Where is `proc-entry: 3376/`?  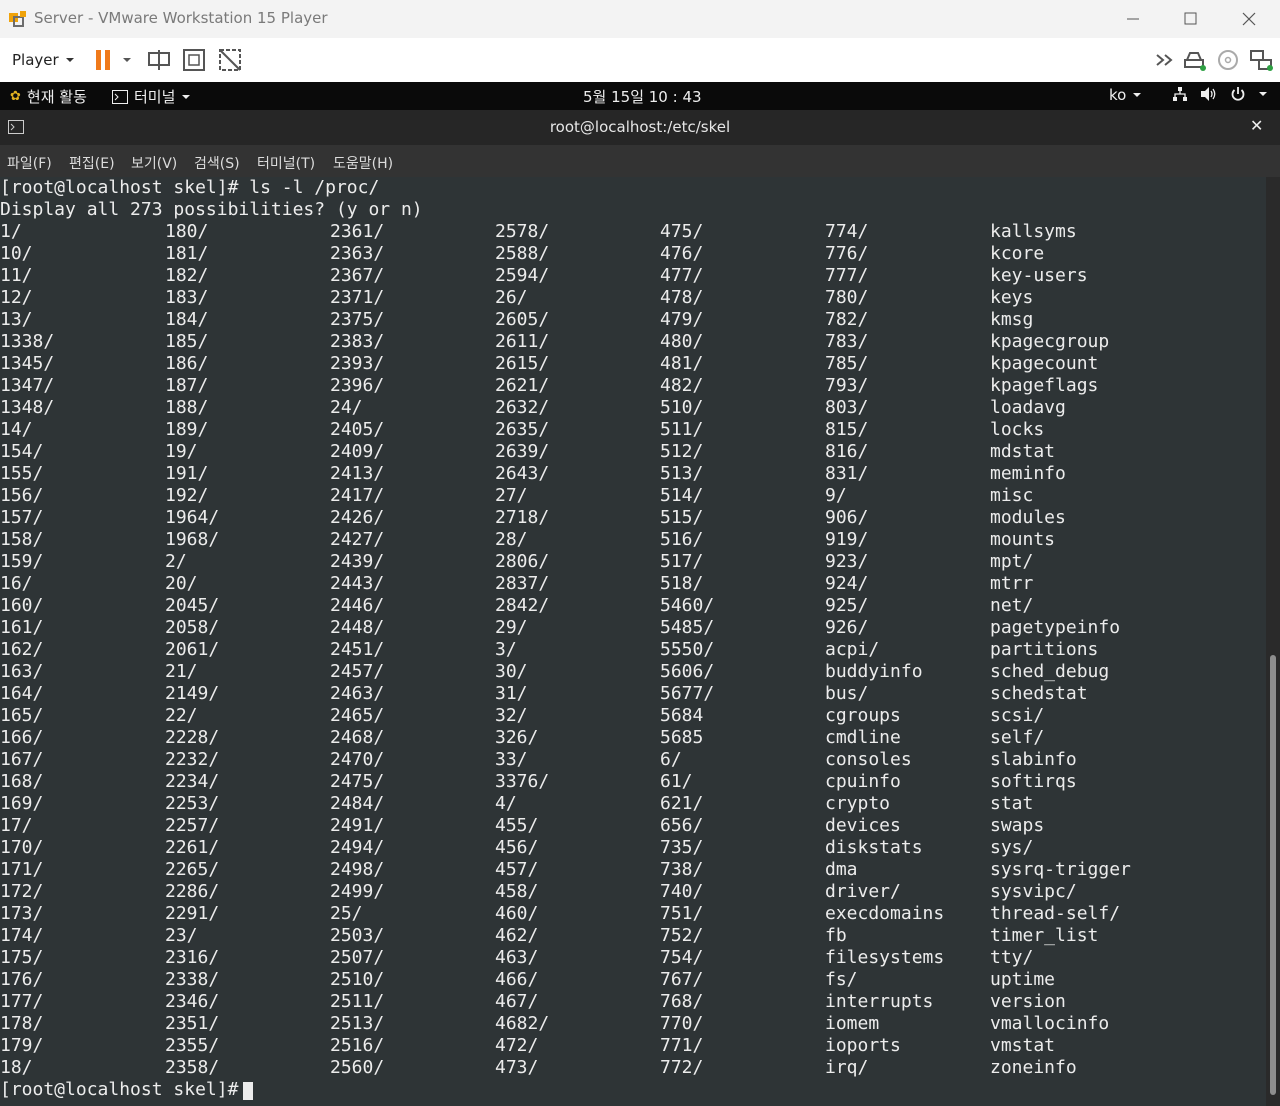
proc-entry: 3376/ is located at coordinates (522, 781).